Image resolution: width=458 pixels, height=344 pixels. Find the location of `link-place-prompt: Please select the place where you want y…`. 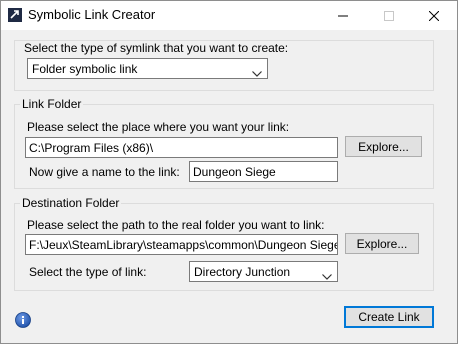

link-place-prompt: Please select the place where you want y… is located at coordinates (158, 127).